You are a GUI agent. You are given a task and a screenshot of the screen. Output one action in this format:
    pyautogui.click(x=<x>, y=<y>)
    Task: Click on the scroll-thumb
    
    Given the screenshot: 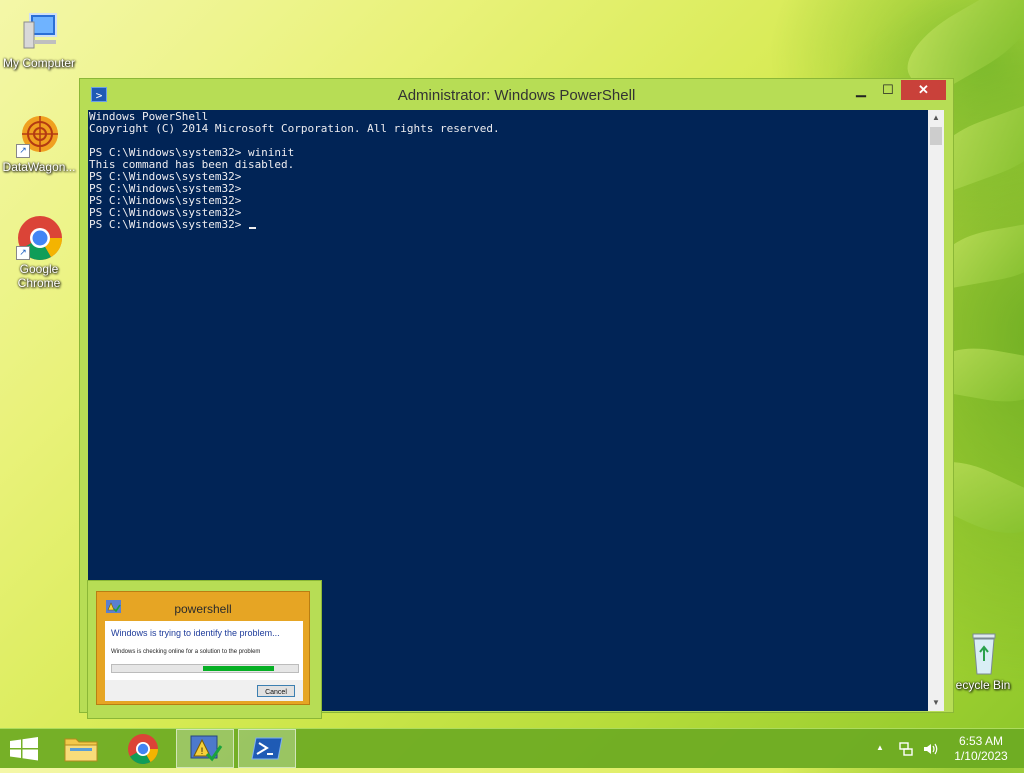 What is the action you would take?
    pyautogui.click(x=936, y=136)
    